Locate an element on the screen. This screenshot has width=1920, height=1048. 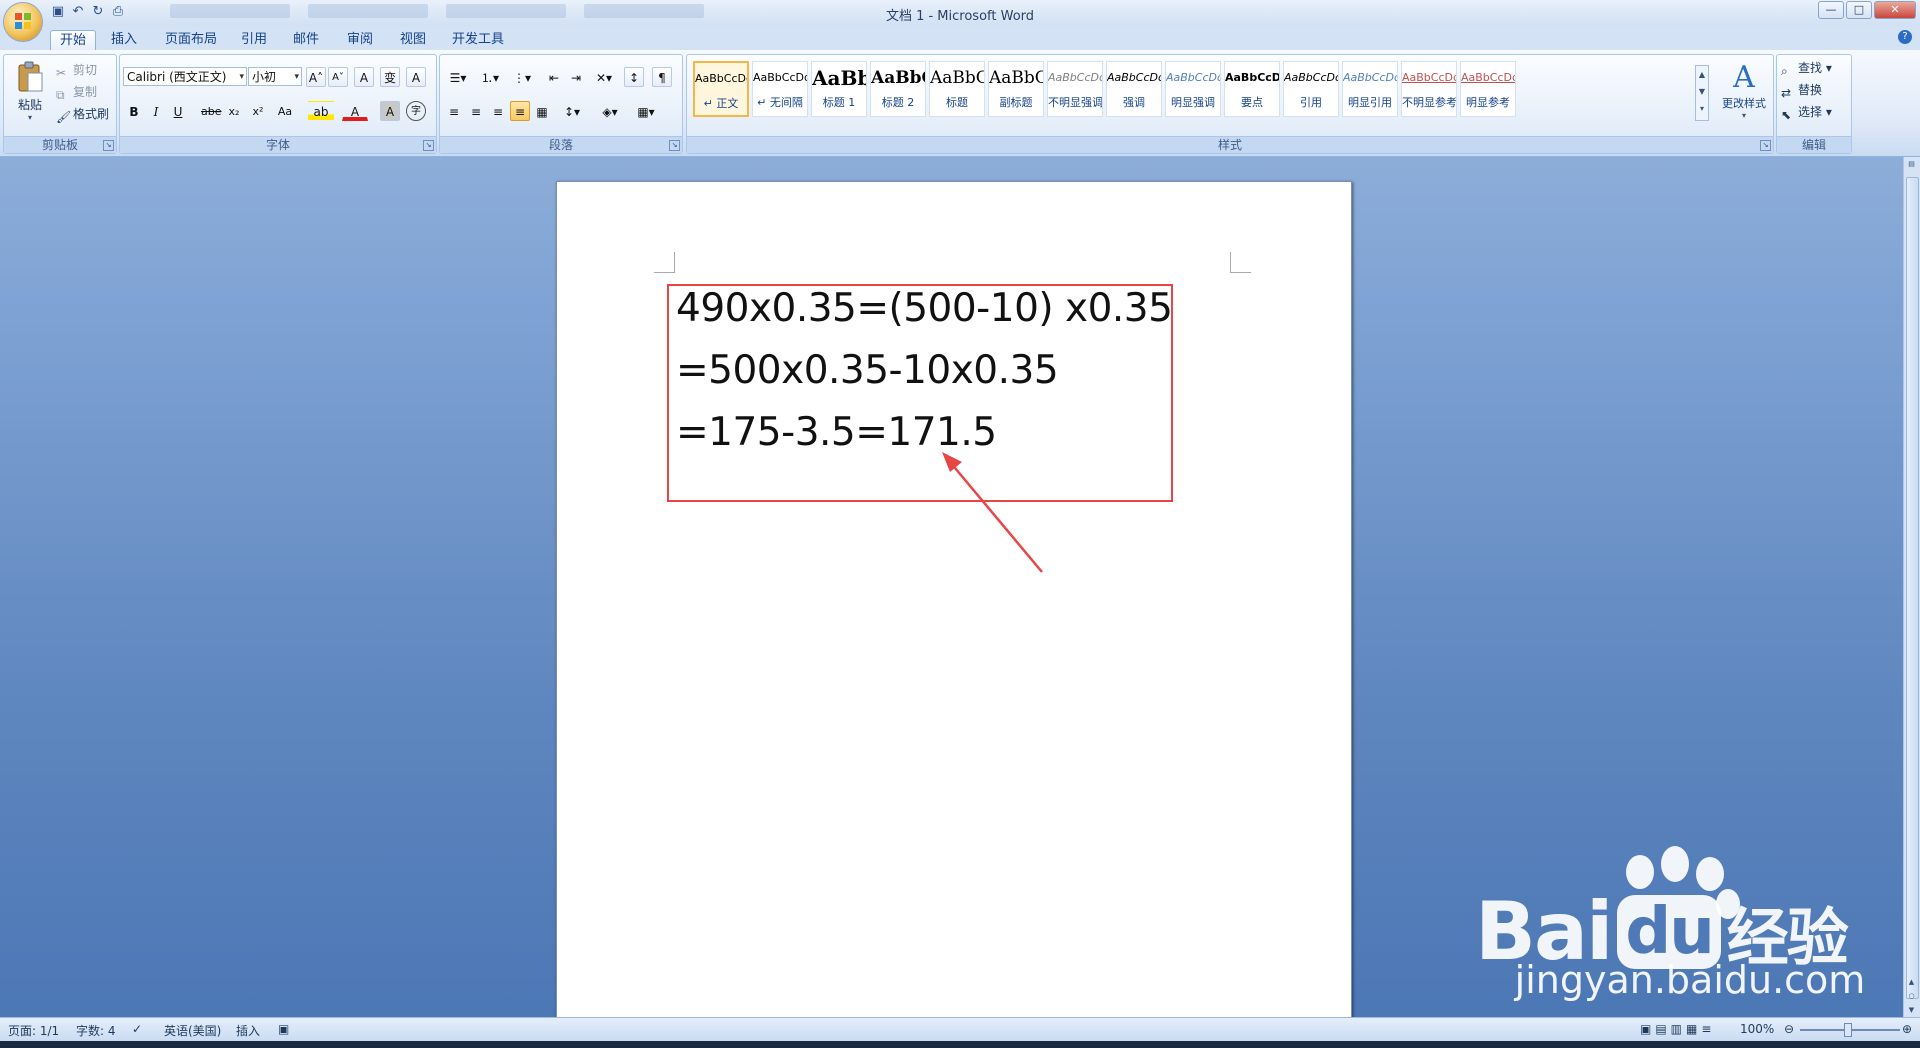
style-tile: AaBbC 标题 is located at coordinates (957, 89).